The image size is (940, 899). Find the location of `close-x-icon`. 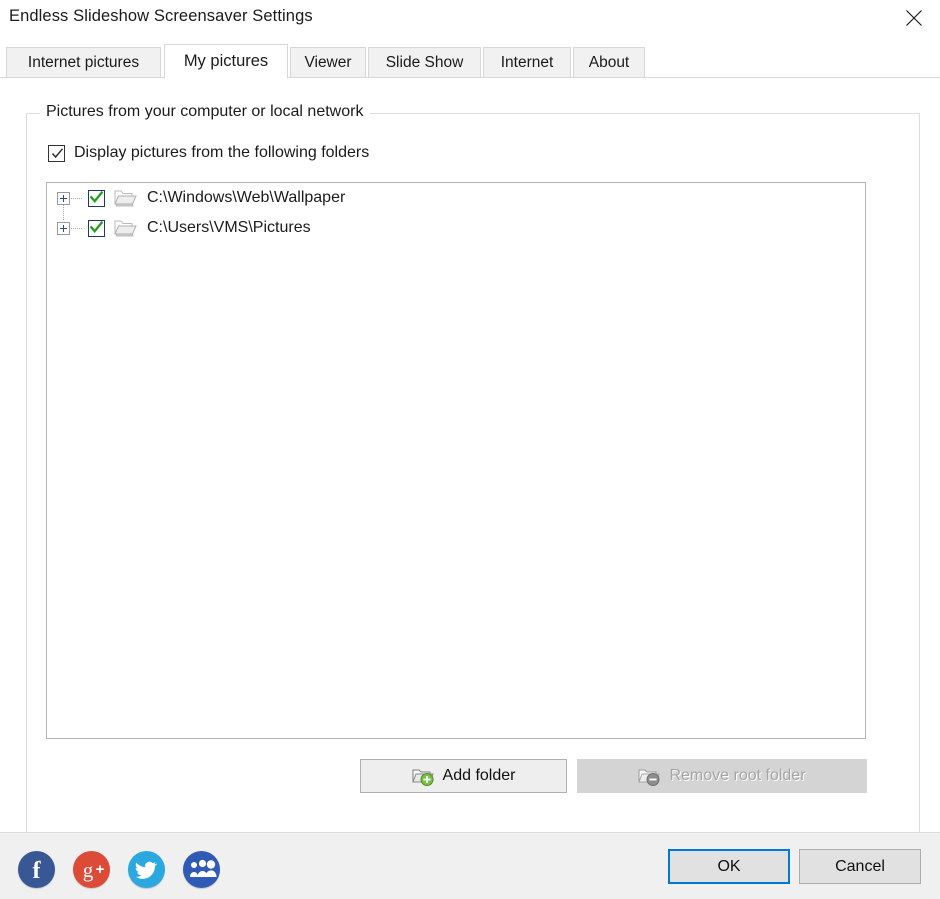

close-x-icon is located at coordinates (914, 18).